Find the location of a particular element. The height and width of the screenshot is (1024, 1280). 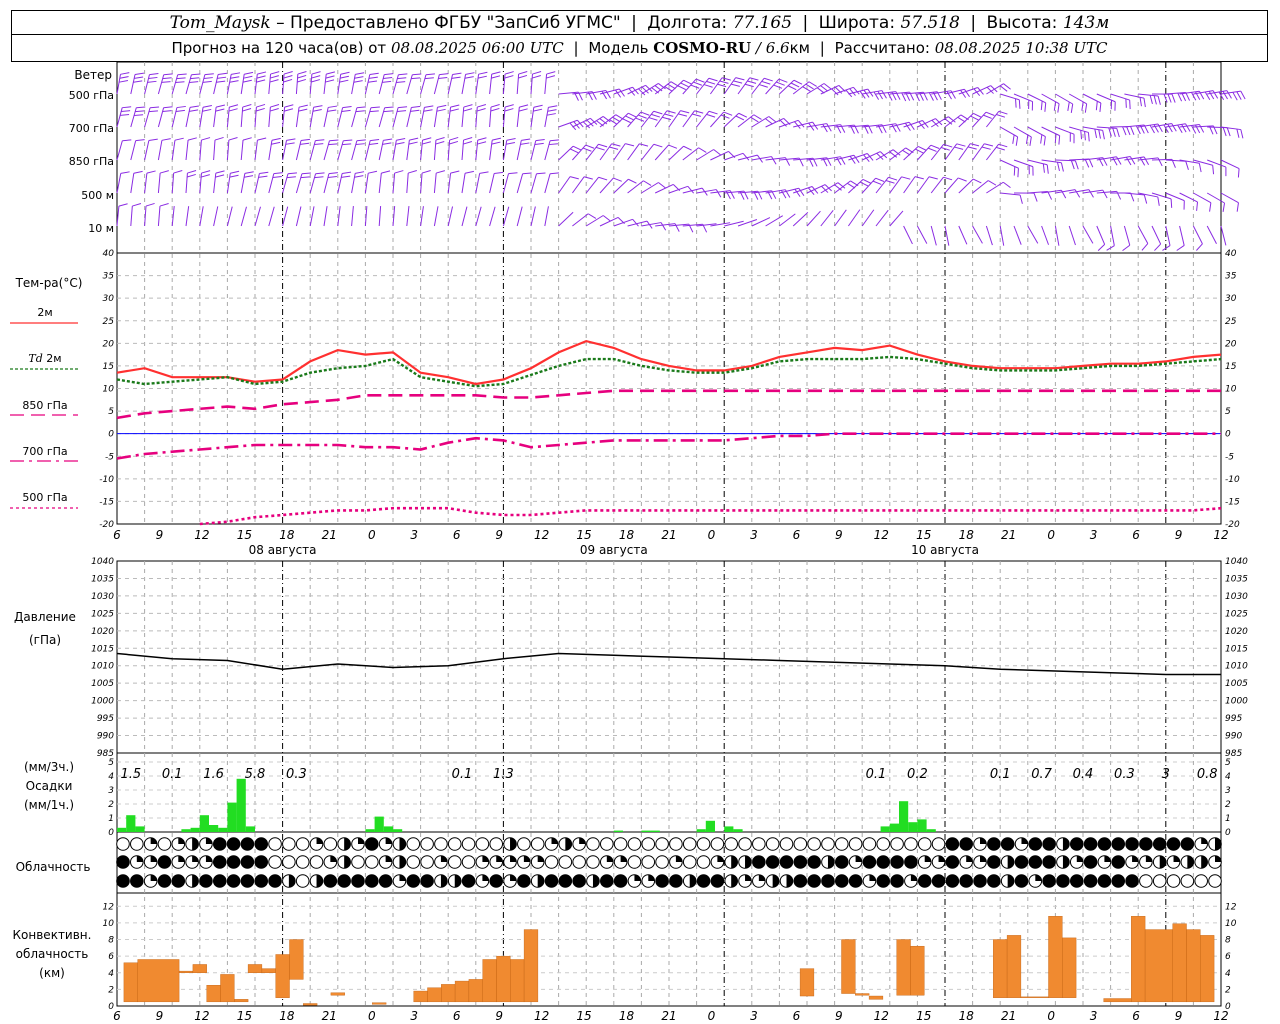

temp-y-tick-label-right: 0 is located at coordinates (1228, 435).